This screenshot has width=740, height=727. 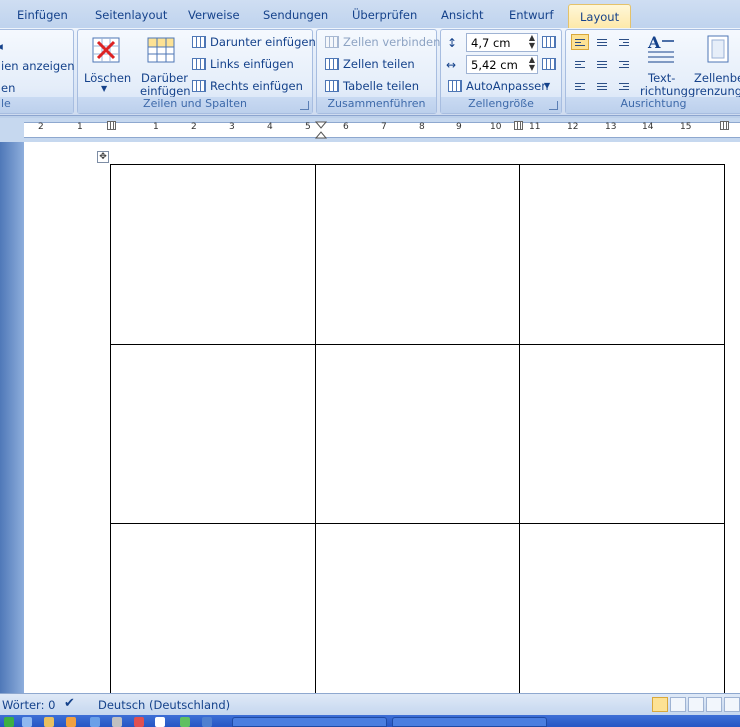 What do you see at coordinates (28, 705) in the screenshot?
I see `word-count: Wörter: 0` at bounding box center [28, 705].